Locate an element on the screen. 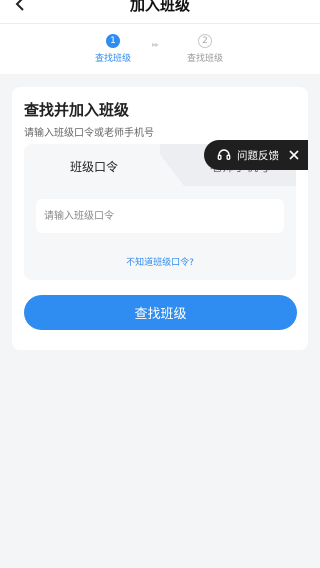  card-subheading: 请输入班级口令或老师手机号 is located at coordinates (89, 133).